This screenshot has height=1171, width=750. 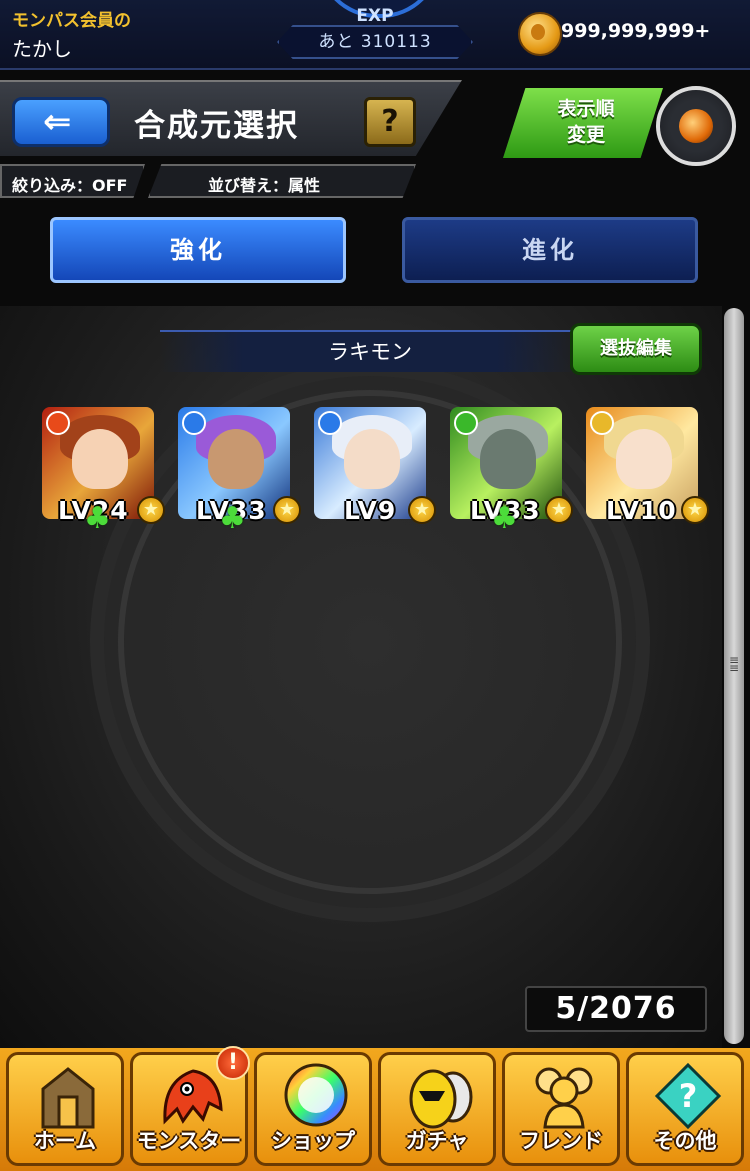 I want to click on box-count: 5/2076, so click(x=616, y=1009).